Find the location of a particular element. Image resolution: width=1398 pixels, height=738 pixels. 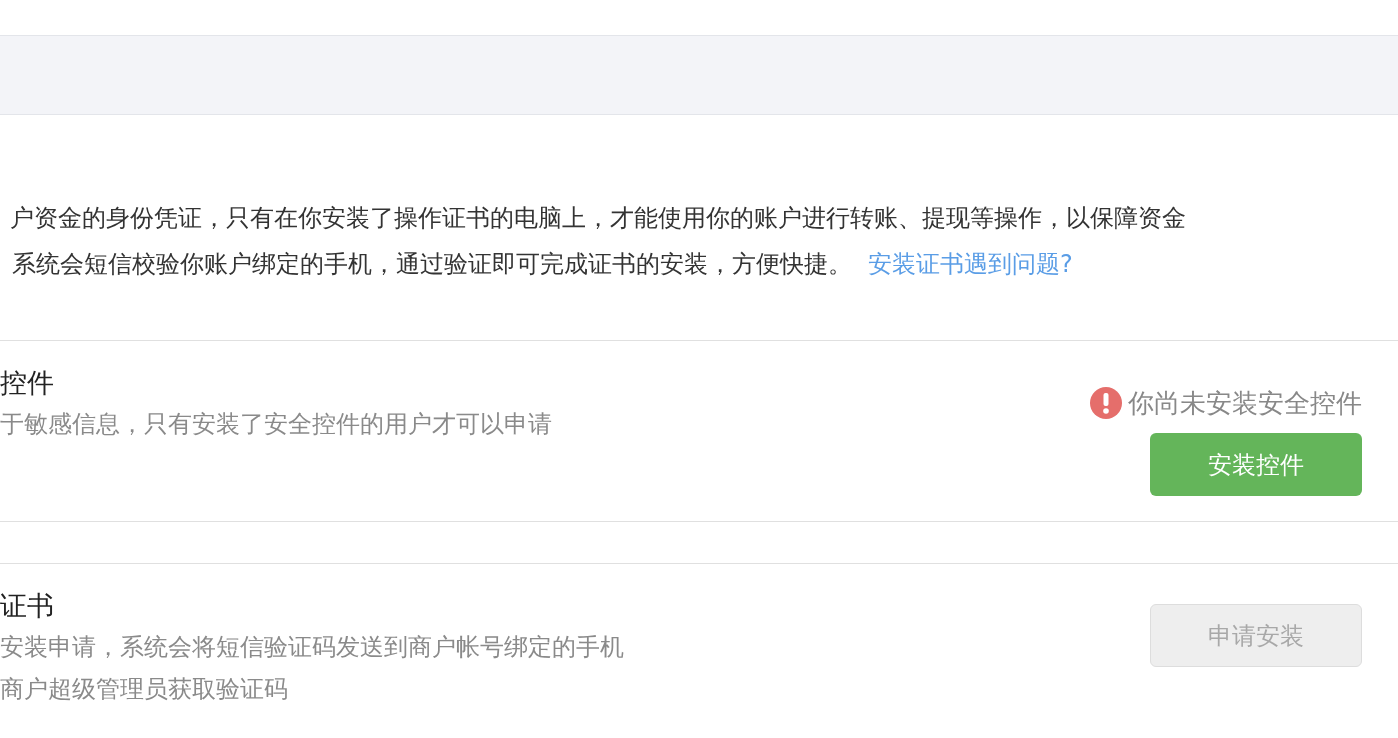

intro-text: 户资金的身份凭证，只有在你安装了操作证书的电脑上，才能使用你的账户进行转账、提现等操作，以保障资金 is located at coordinates (598, 218).